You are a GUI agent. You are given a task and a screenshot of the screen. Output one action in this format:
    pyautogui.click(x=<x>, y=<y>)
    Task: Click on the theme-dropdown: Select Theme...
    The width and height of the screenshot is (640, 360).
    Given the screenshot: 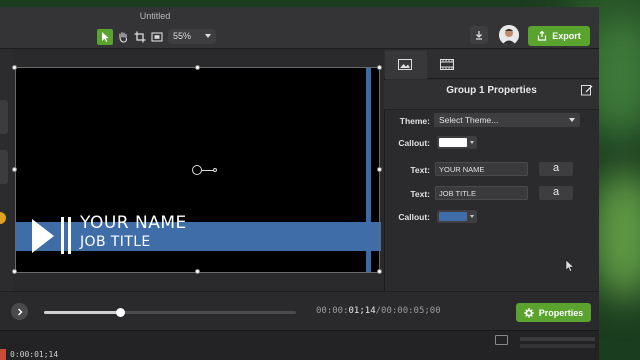 What is the action you would take?
    pyautogui.click(x=507, y=120)
    